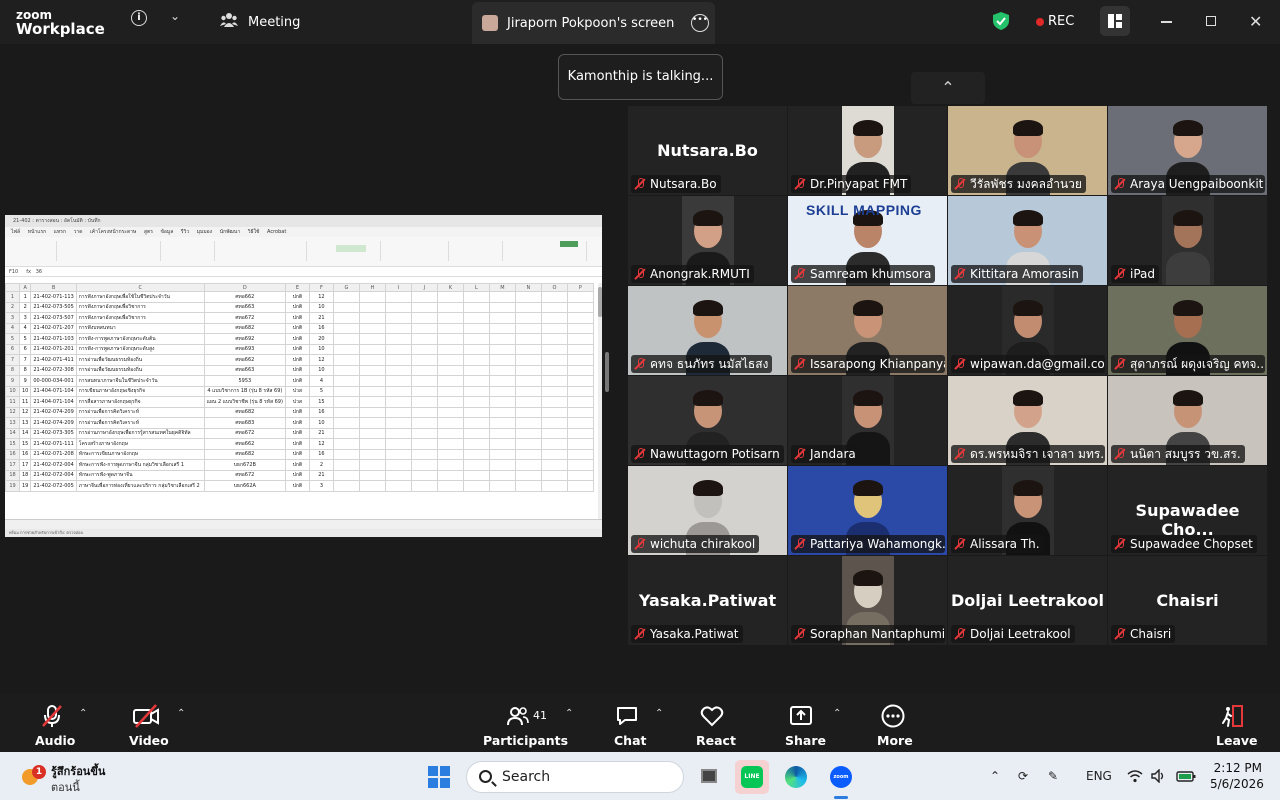 The height and width of the screenshot is (800, 1280). I want to click on cell-course-code: 21-404-071-104, so click(53, 402).